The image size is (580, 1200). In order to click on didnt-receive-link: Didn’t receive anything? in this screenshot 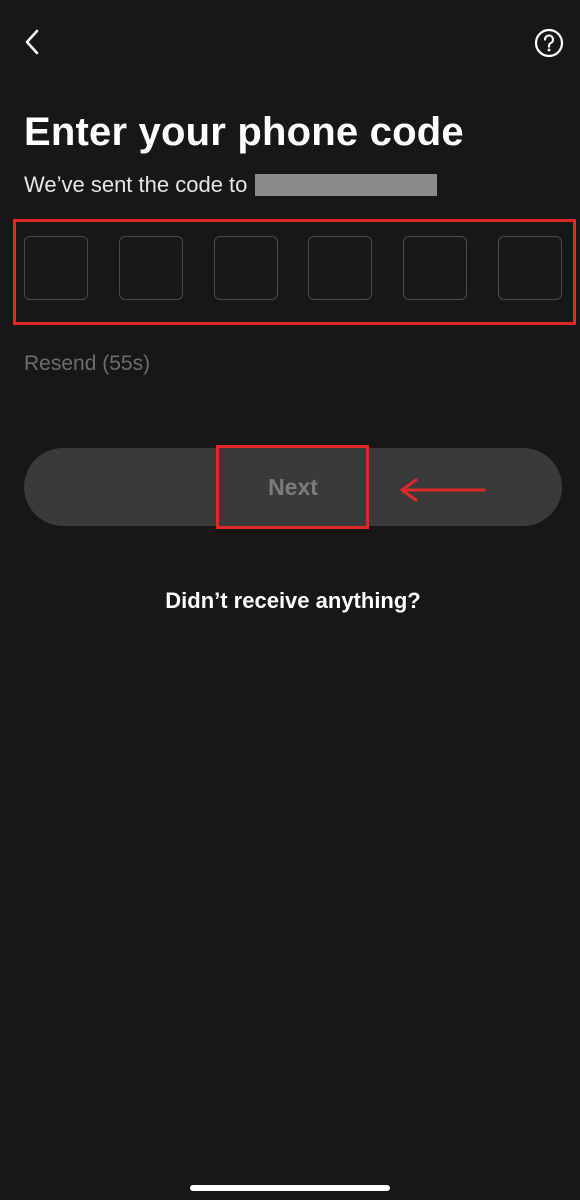, I will do `click(290, 601)`.